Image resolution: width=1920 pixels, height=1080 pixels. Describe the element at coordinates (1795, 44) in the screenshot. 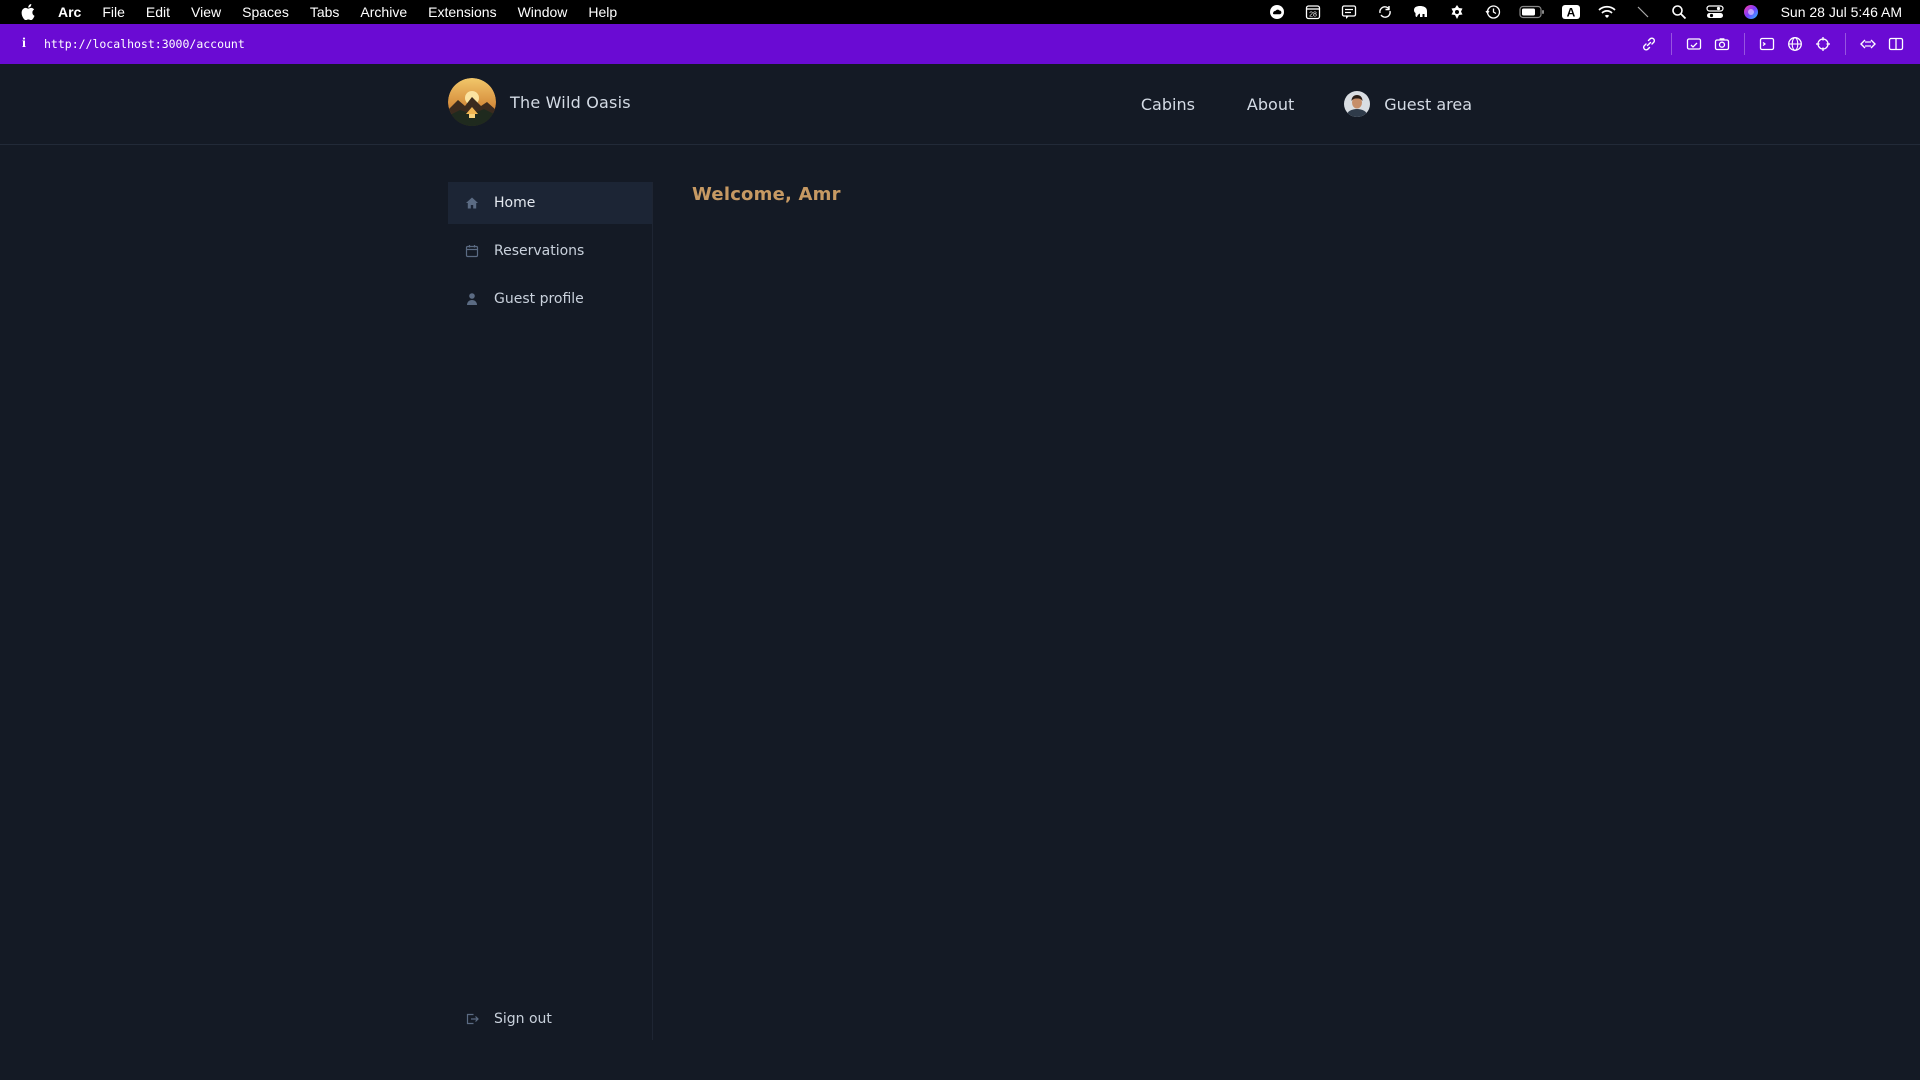

I see `globe-icon` at that location.